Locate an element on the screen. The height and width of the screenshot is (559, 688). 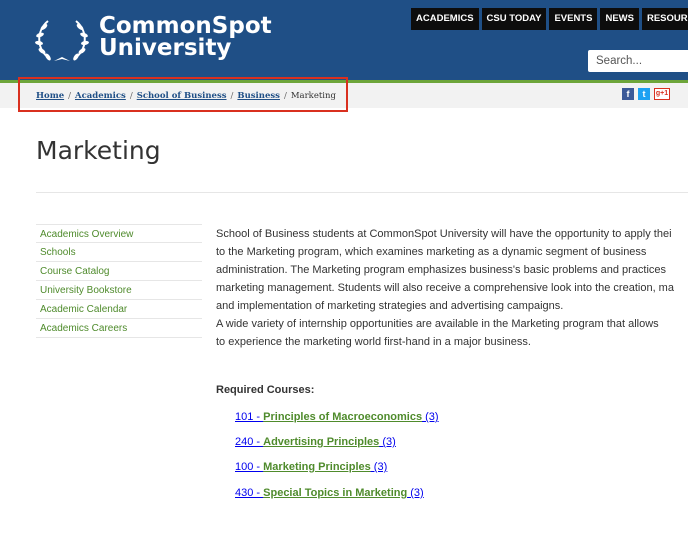
nav-csu-today: CSU TODAY is located at coordinates (514, 19).